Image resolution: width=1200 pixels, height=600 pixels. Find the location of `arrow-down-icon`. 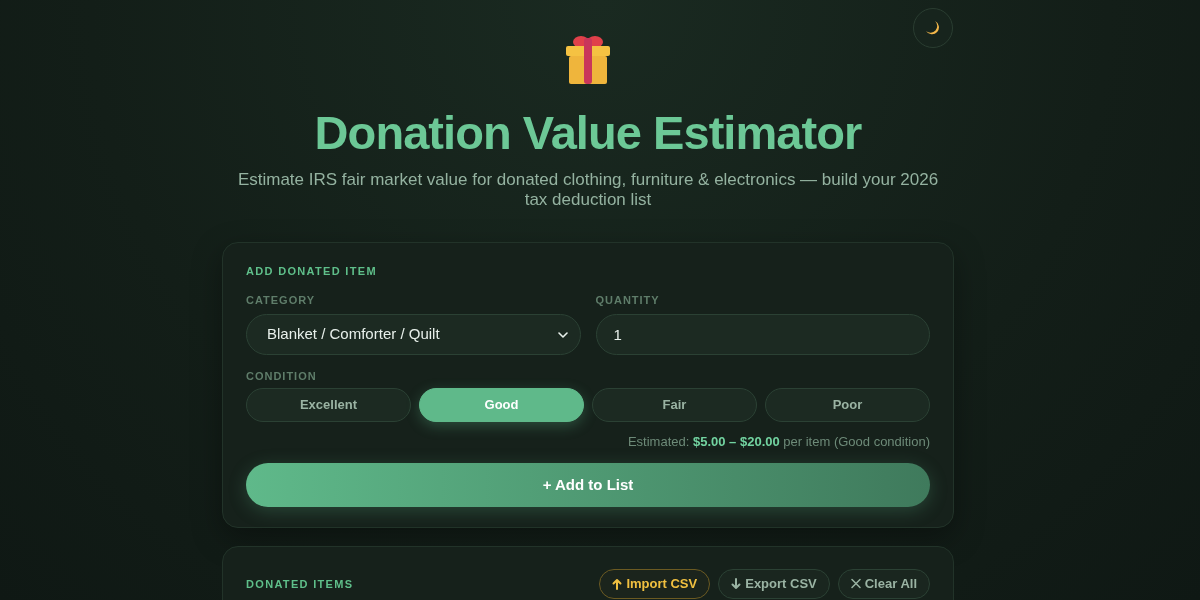

arrow-down-icon is located at coordinates (736, 584).